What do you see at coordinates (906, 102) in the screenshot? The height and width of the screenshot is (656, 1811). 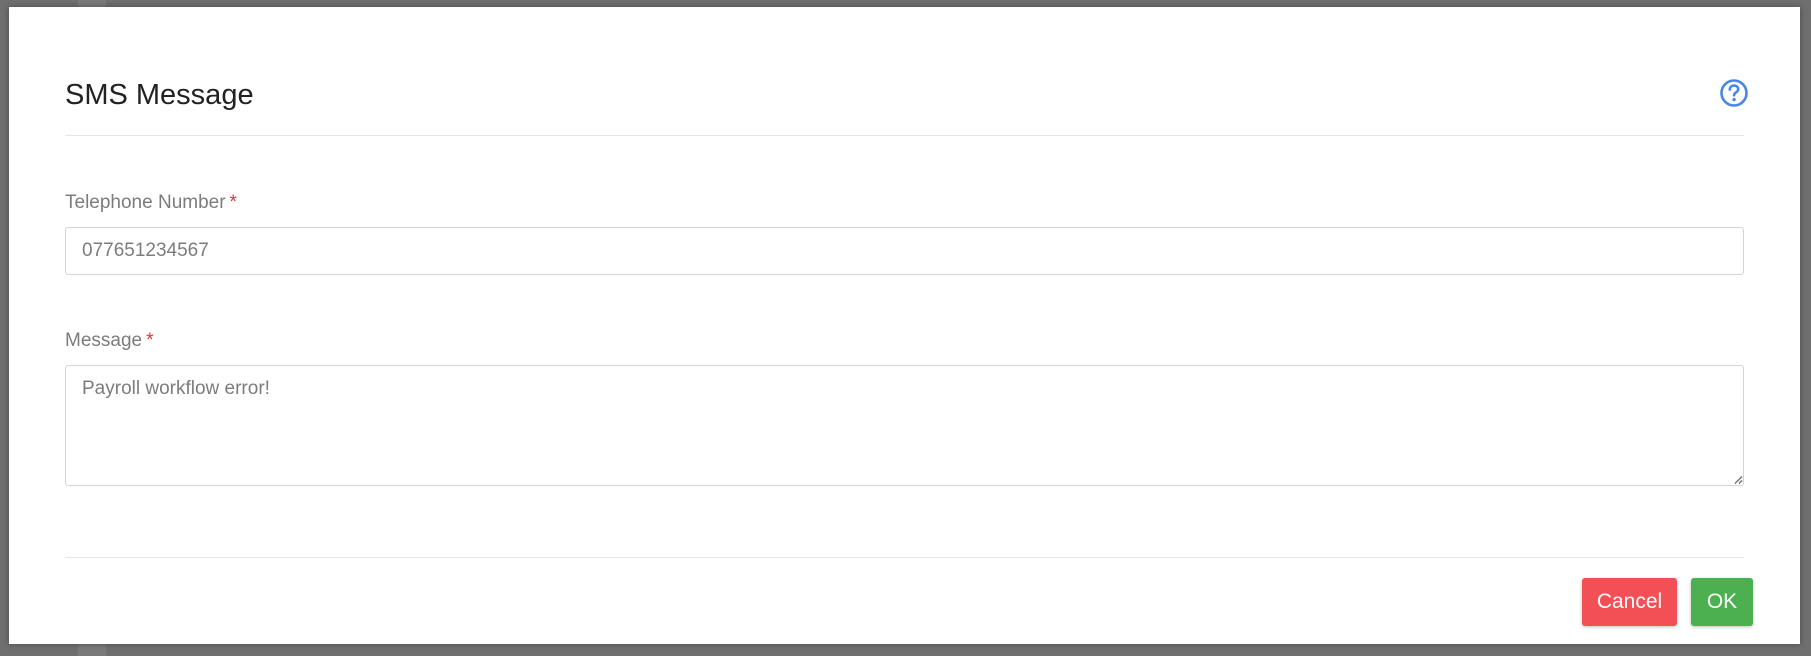 I see `dialog-header: SMS Message` at bounding box center [906, 102].